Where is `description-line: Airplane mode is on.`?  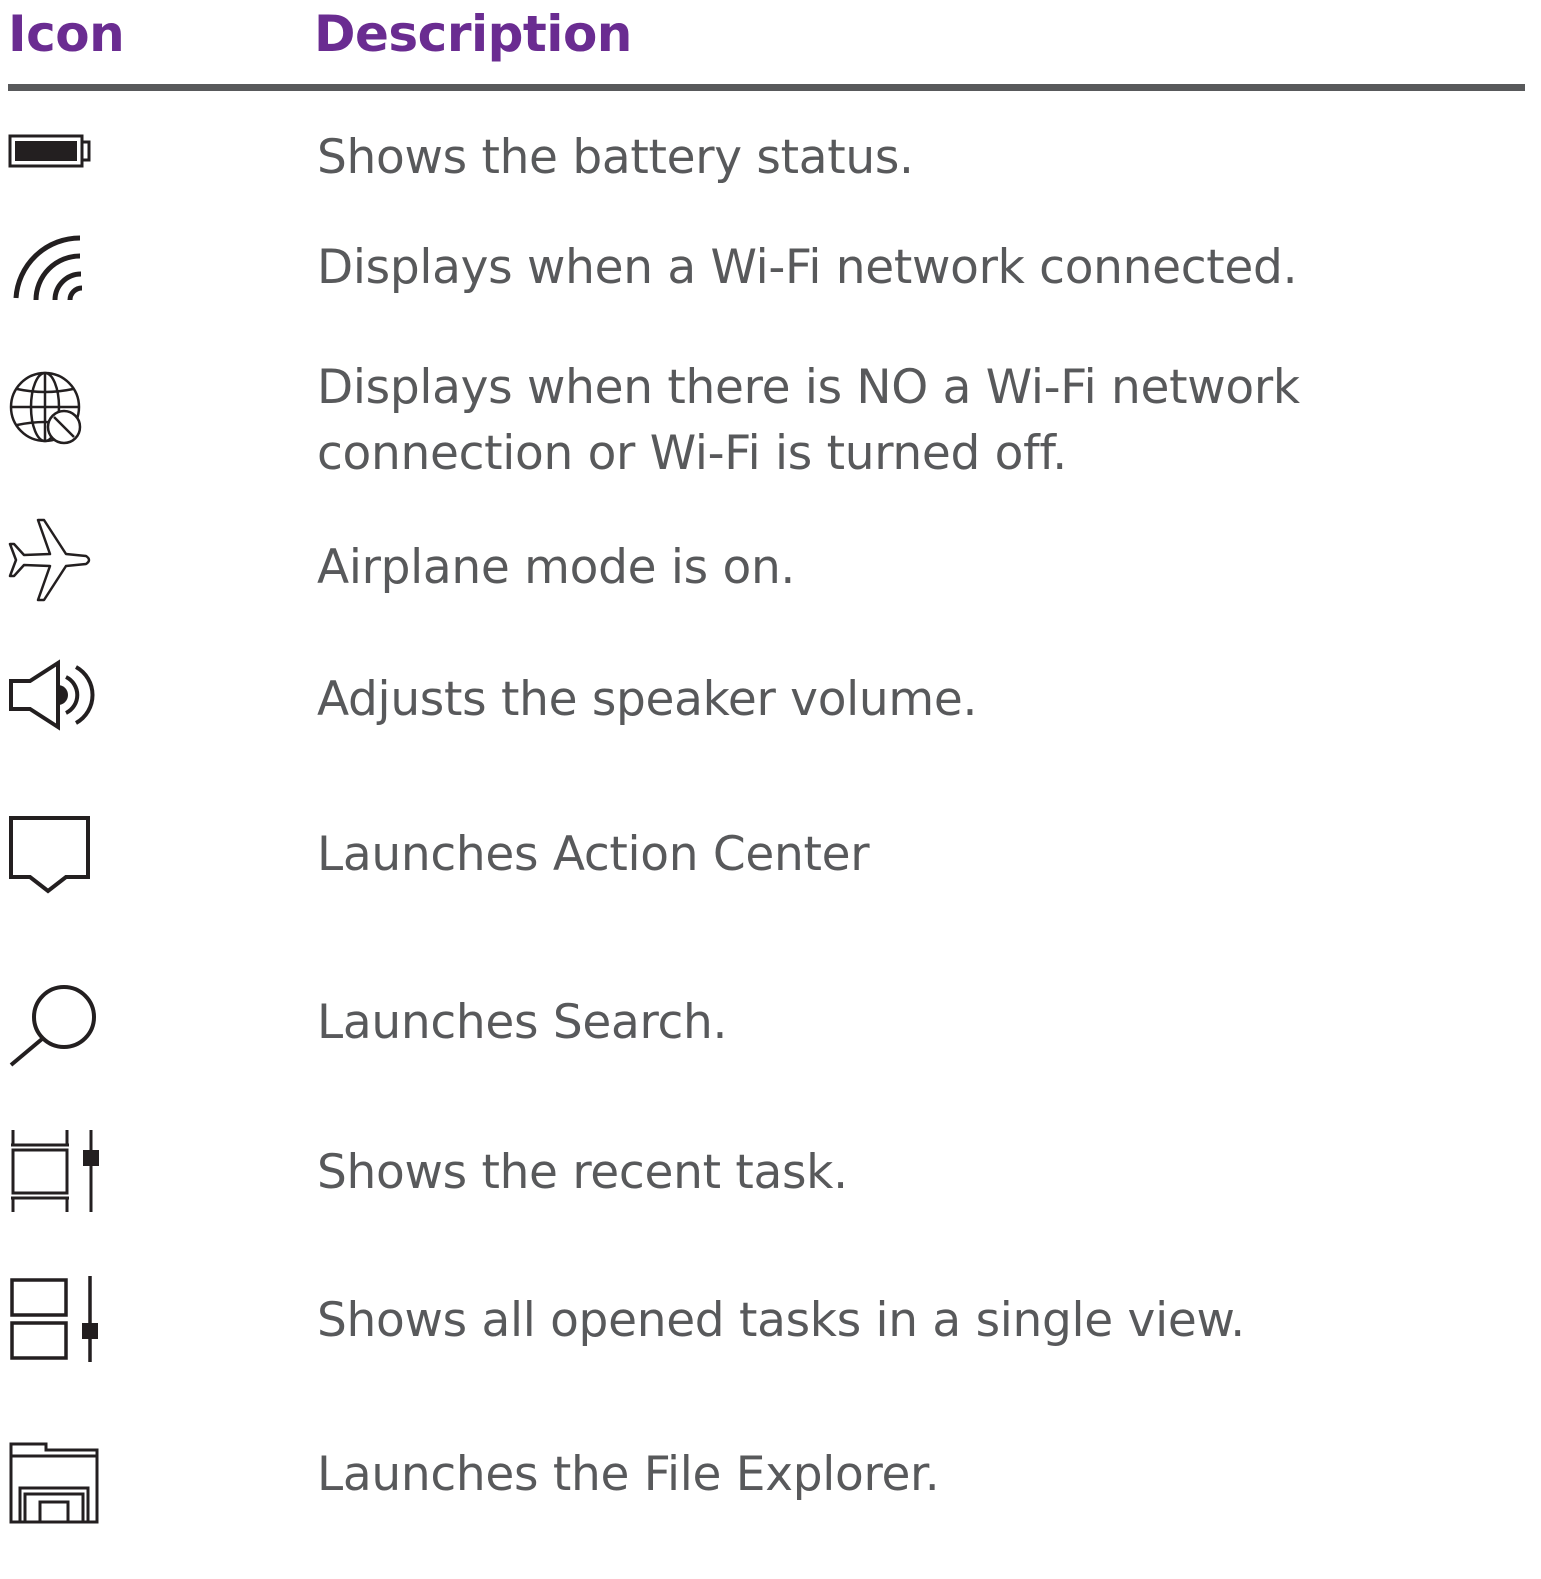 description-line: Airplane mode is on. is located at coordinates (556, 567).